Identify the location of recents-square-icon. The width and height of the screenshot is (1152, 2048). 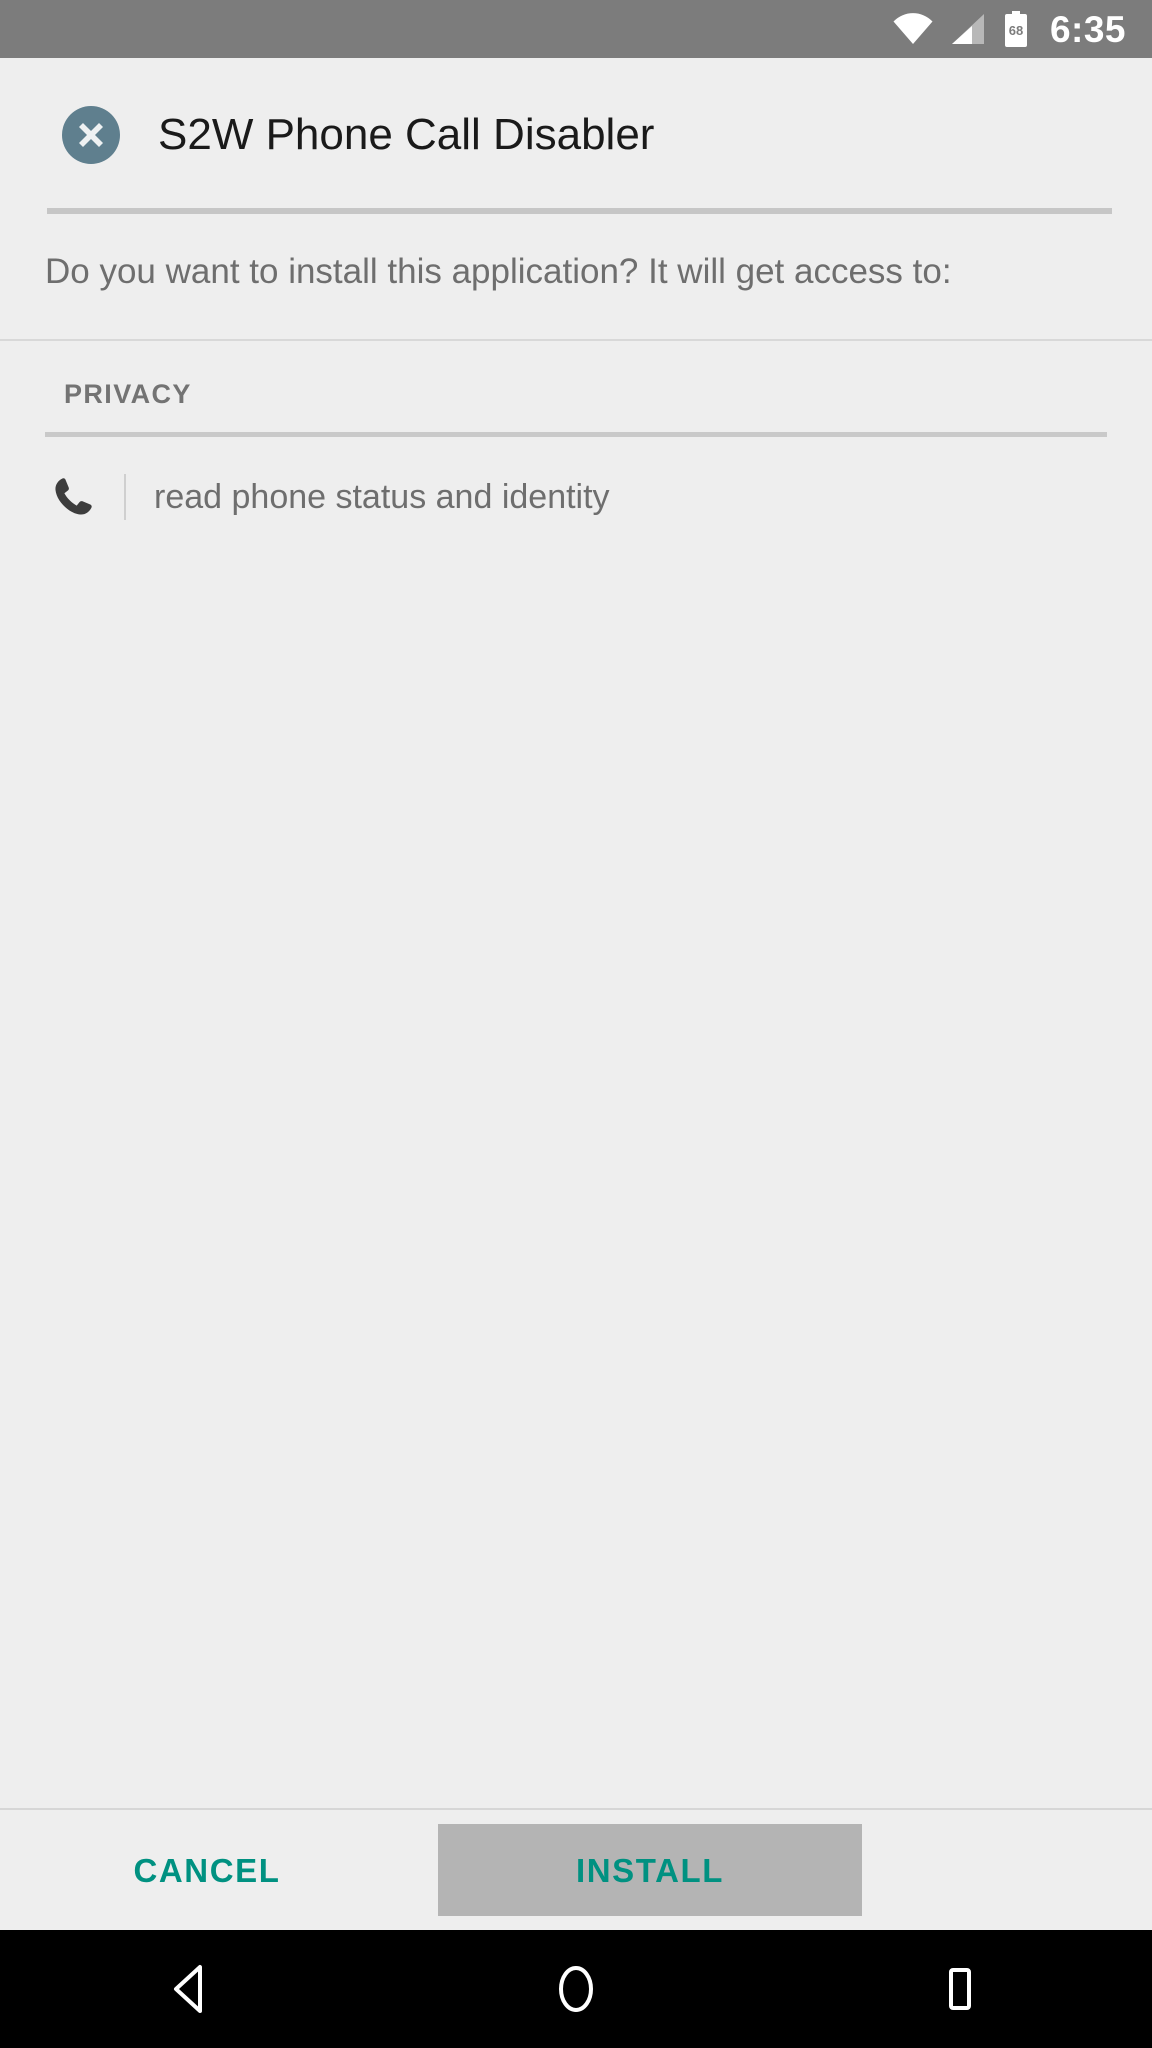
(960, 1989).